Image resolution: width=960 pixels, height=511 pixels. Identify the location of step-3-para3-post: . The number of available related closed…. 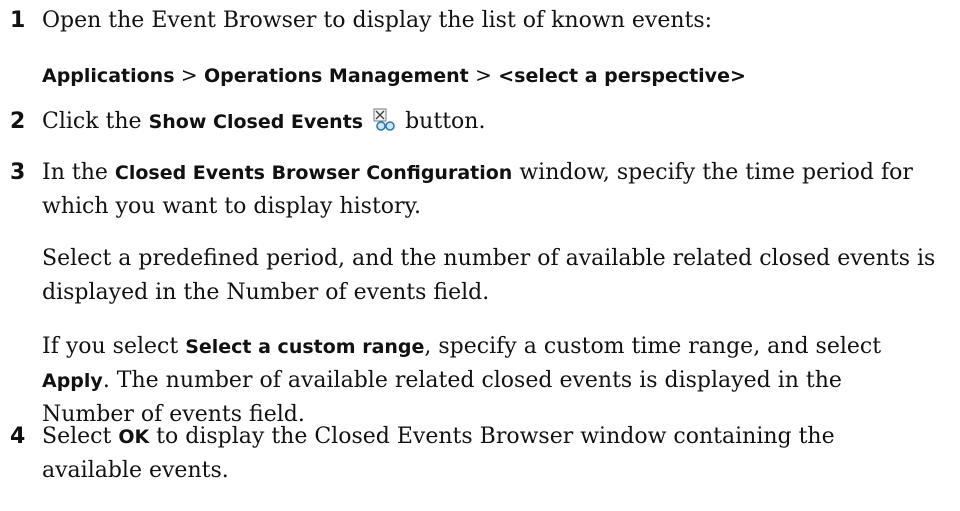
(442, 397).